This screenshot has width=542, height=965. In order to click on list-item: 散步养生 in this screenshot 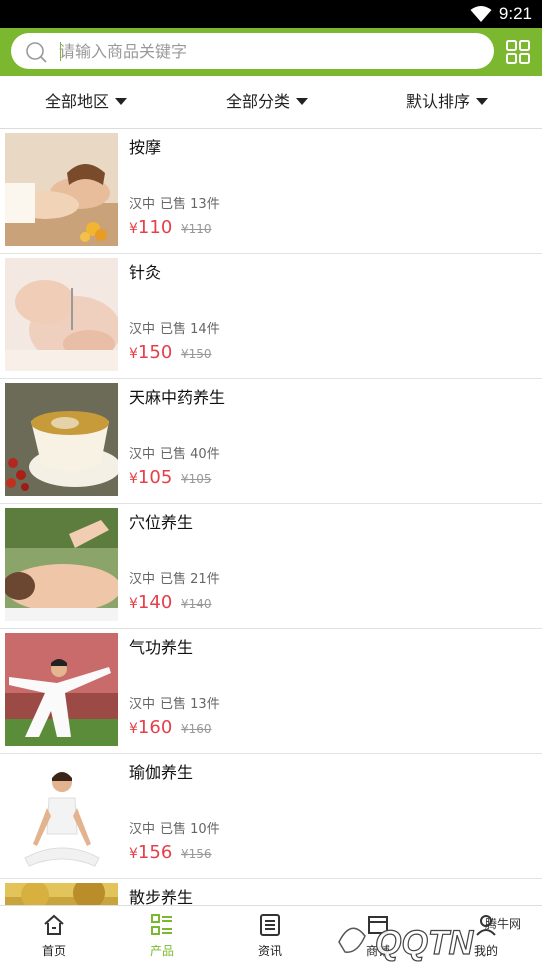, I will do `click(271, 892)`.